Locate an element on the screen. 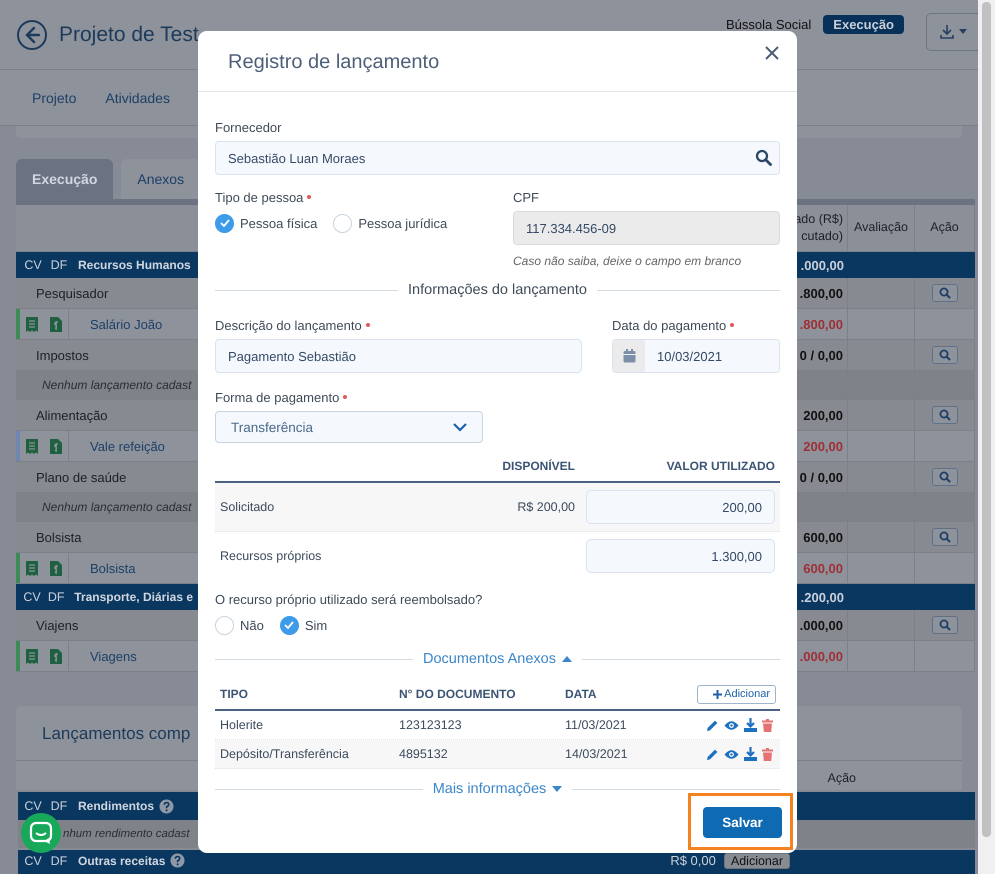 The image size is (995, 874). column-header: N° DO DOCUMENTO is located at coordinates (458, 694).